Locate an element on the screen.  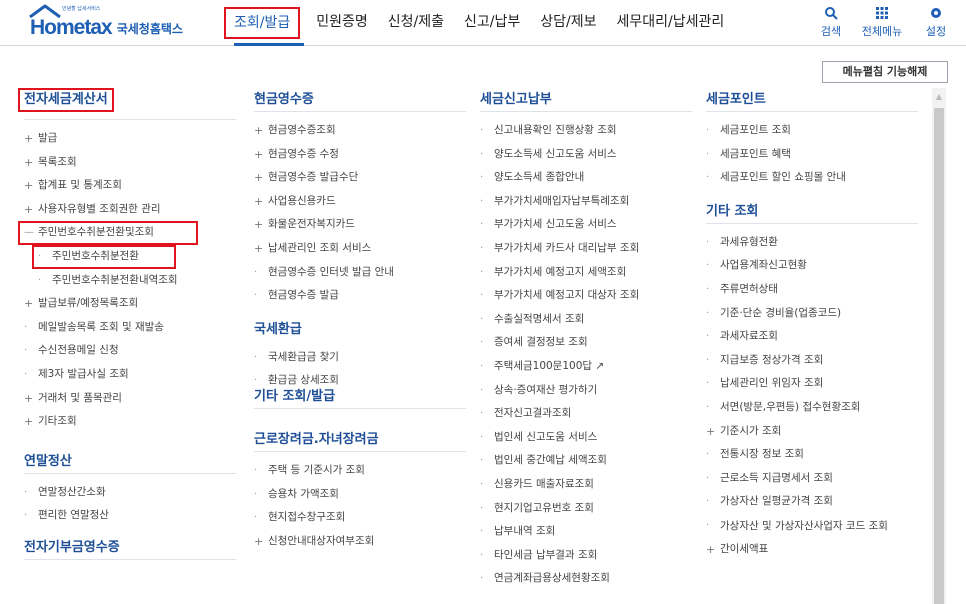
menu-item: · 서면(방문,우편등) 접수현황조회 is located at coordinates (812, 408).